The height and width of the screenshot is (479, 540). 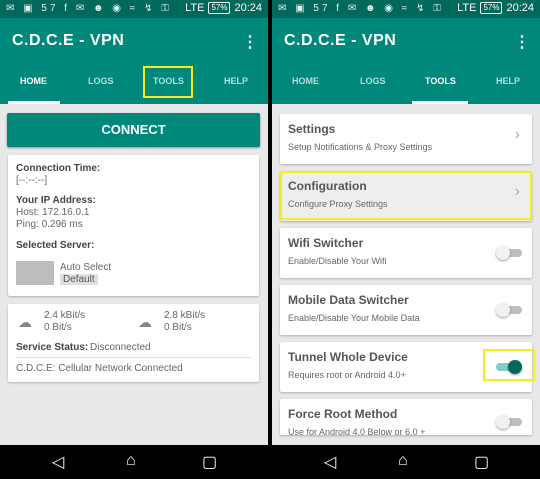 What do you see at coordinates (343, 414) in the screenshot?
I see `force-root-method-title: Force Root Method` at bounding box center [343, 414].